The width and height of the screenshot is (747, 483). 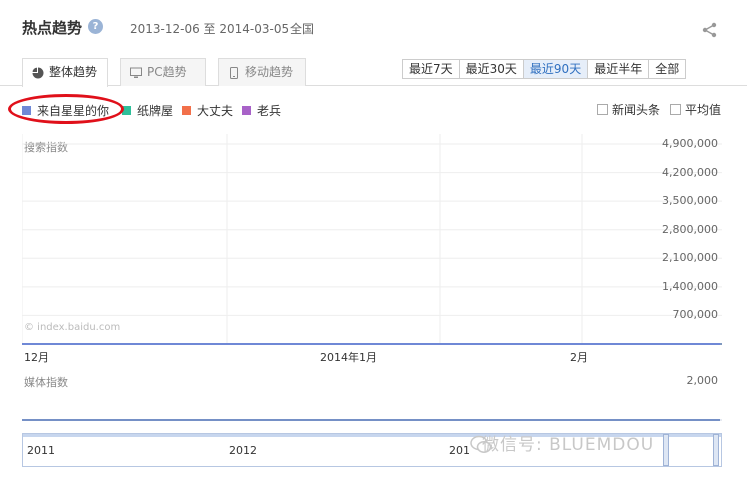 I want to click on range-selector: 最近7天 最近30天 最近90天 最近半年 全部, so click(x=544, y=69).